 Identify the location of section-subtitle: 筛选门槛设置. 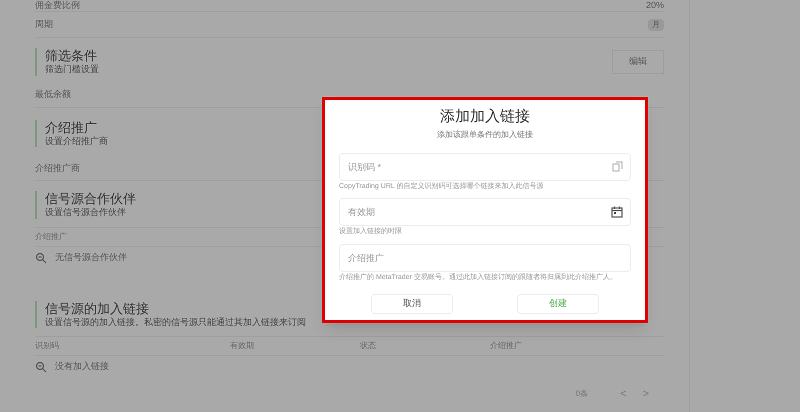
(72, 70).